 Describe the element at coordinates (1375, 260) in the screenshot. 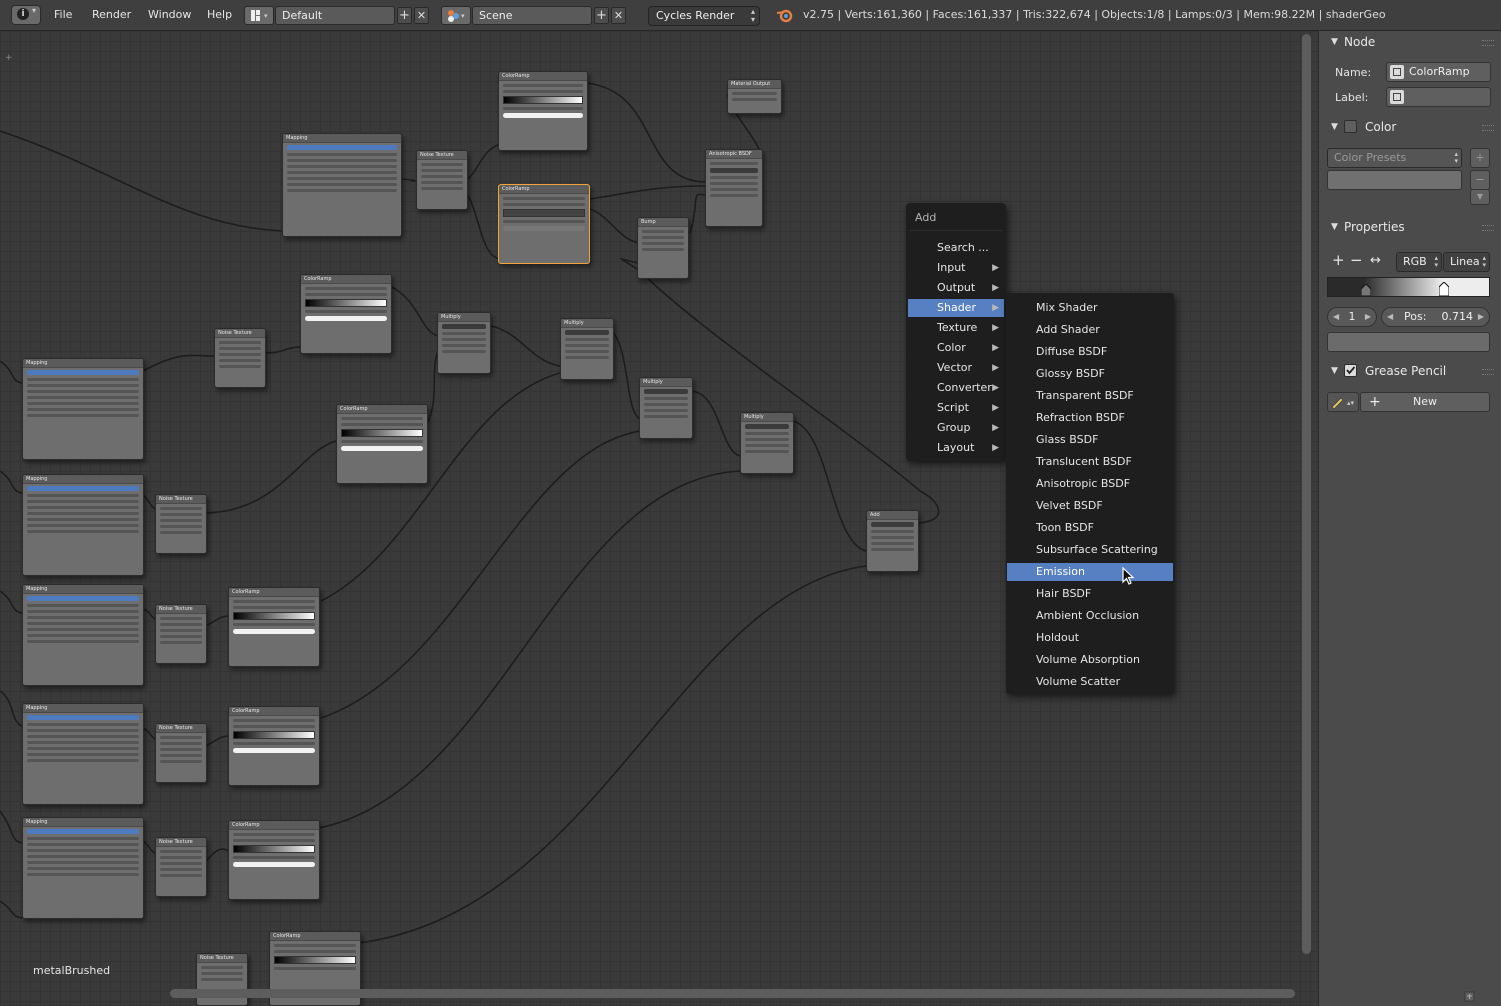

I see `flip-ramp-icon: ↔` at that location.